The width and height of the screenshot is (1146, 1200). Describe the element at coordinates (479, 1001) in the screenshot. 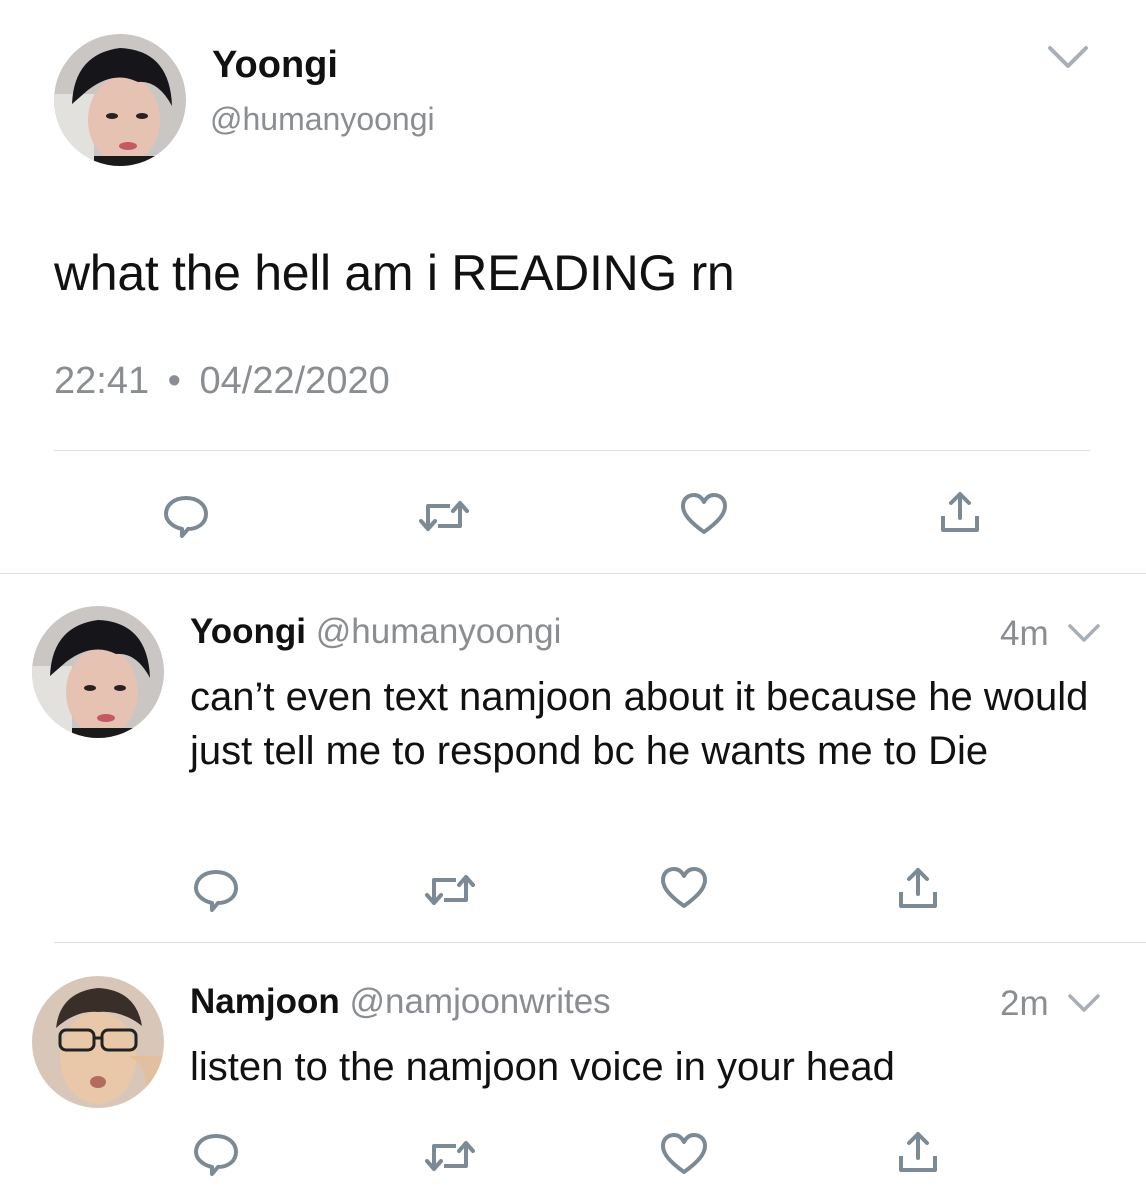

I see `reply-handle: @namjoonwrites` at that location.